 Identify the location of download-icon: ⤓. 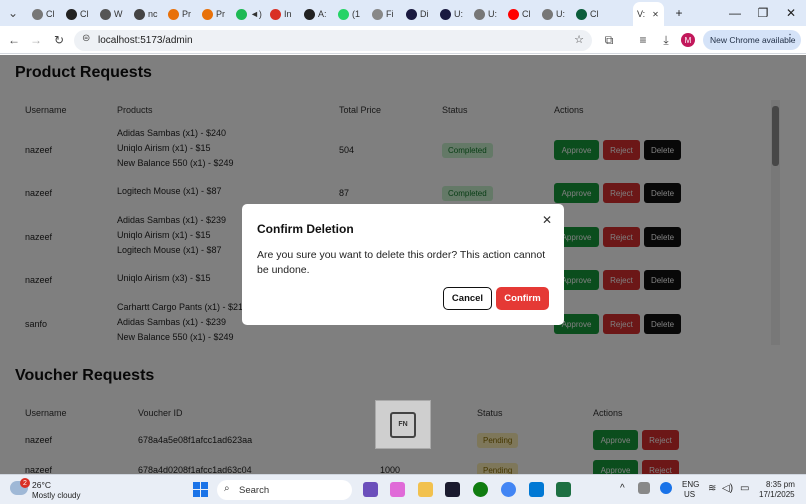
(666, 40).